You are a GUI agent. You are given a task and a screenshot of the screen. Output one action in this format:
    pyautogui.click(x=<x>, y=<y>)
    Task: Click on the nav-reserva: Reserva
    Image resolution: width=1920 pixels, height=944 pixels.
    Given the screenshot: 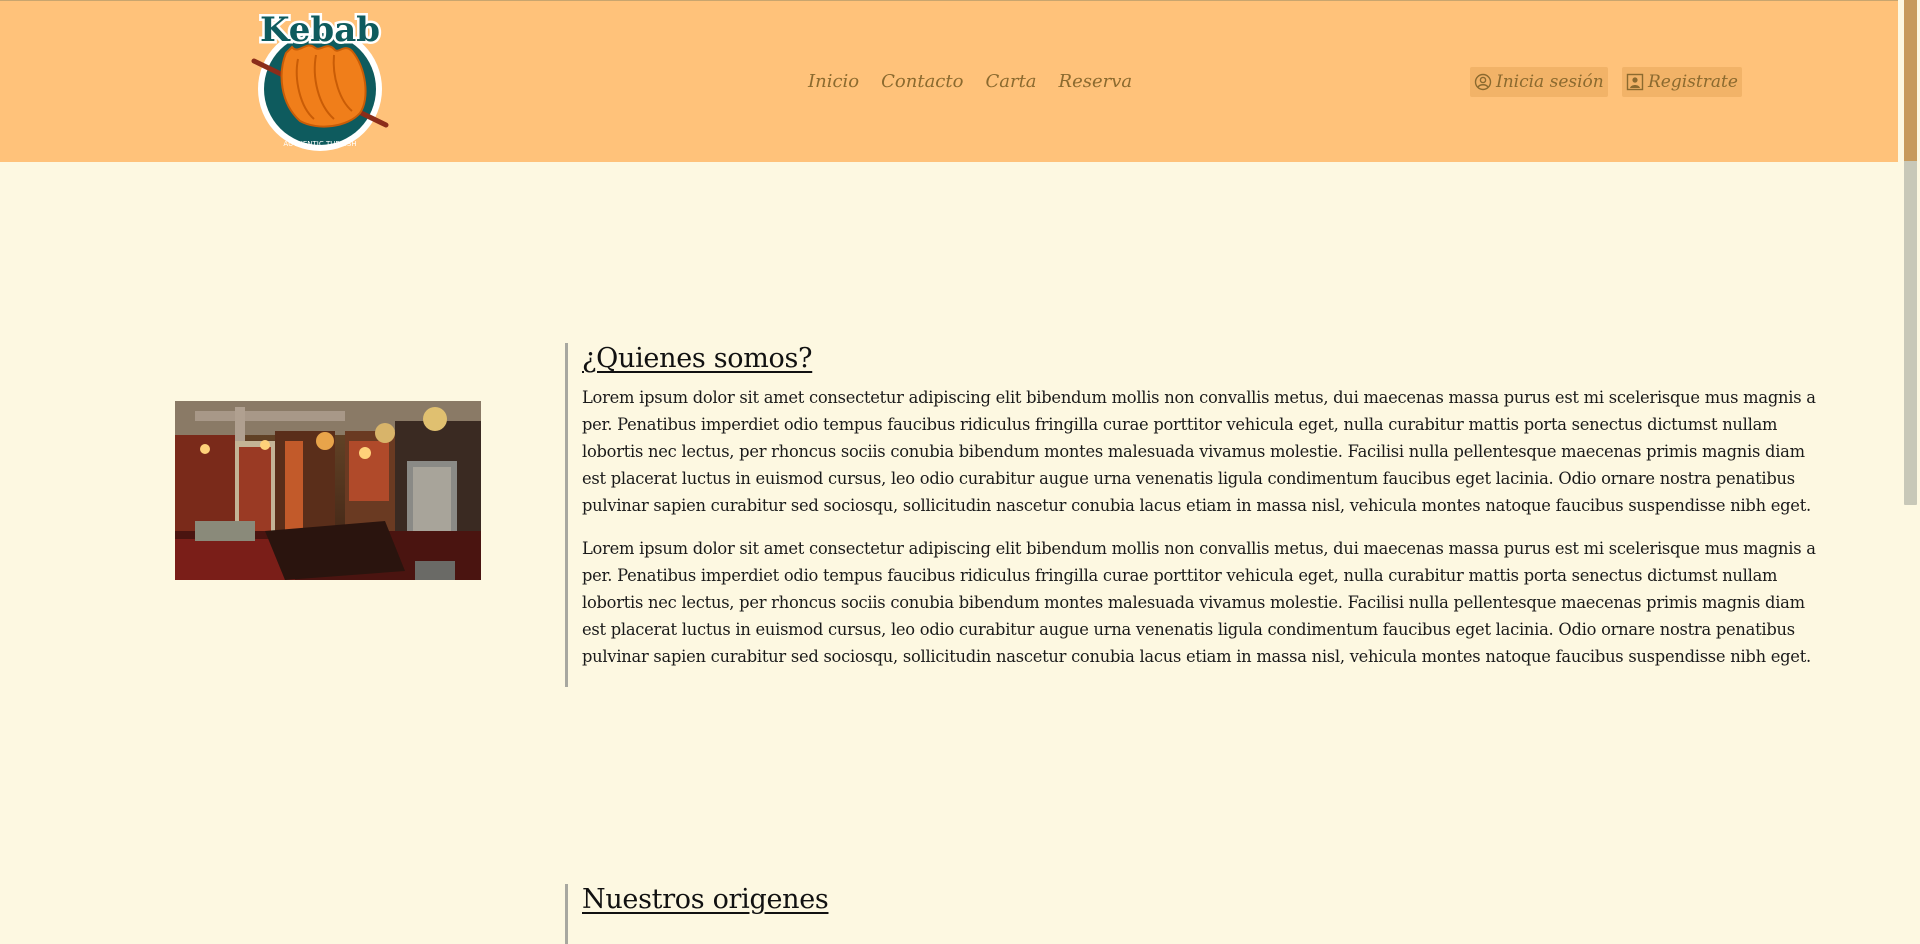 What is the action you would take?
    pyautogui.click(x=1096, y=81)
    